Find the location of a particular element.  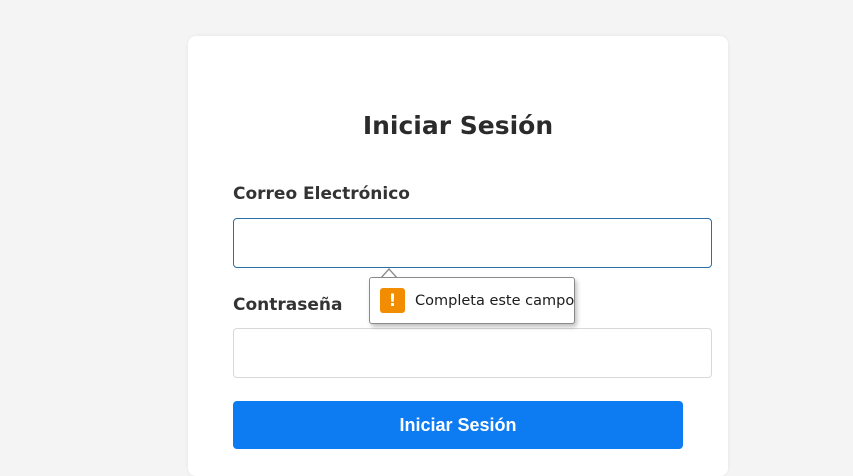

email-field is located at coordinates (472, 243).